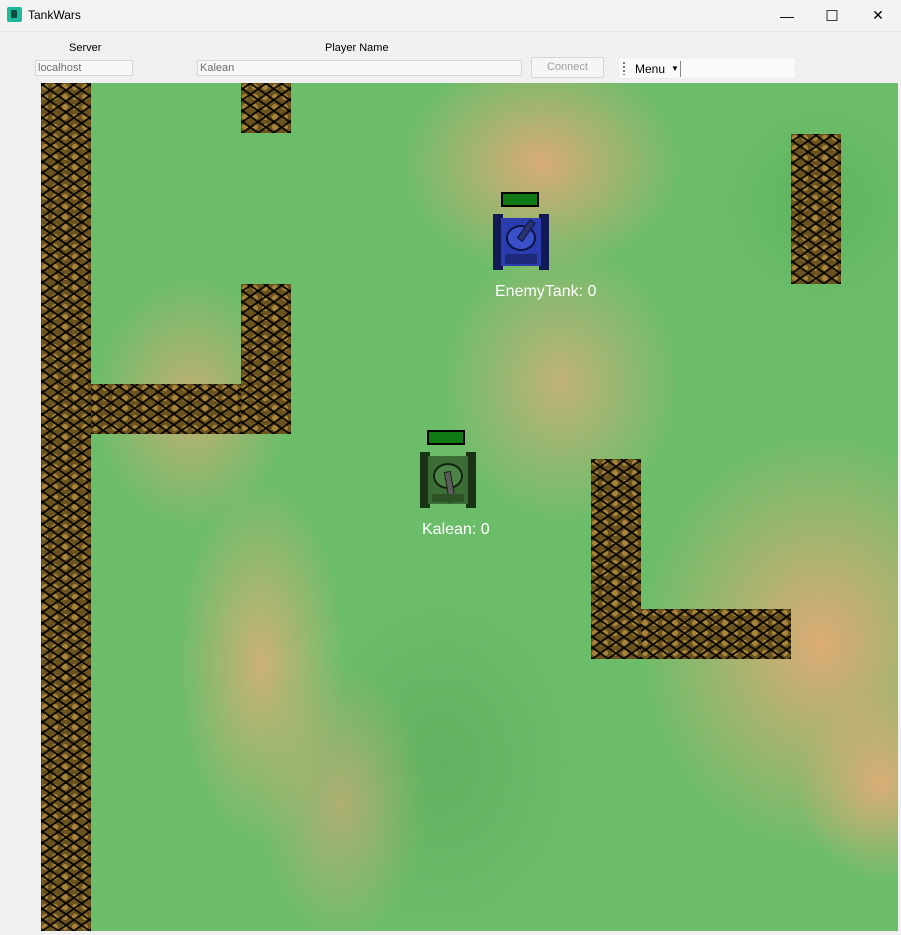  I want to click on enemy-health-bar, so click(520, 199).